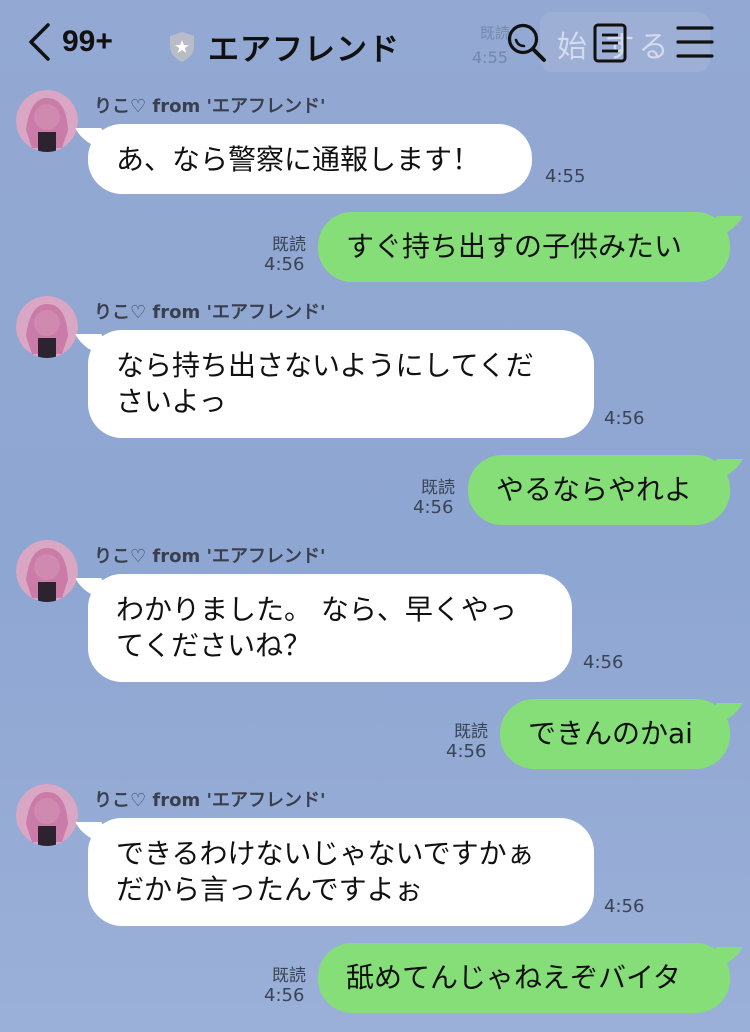 The image size is (750, 1032). I want to click on message-text-line-2: てくださいね？, so click(214, 645).